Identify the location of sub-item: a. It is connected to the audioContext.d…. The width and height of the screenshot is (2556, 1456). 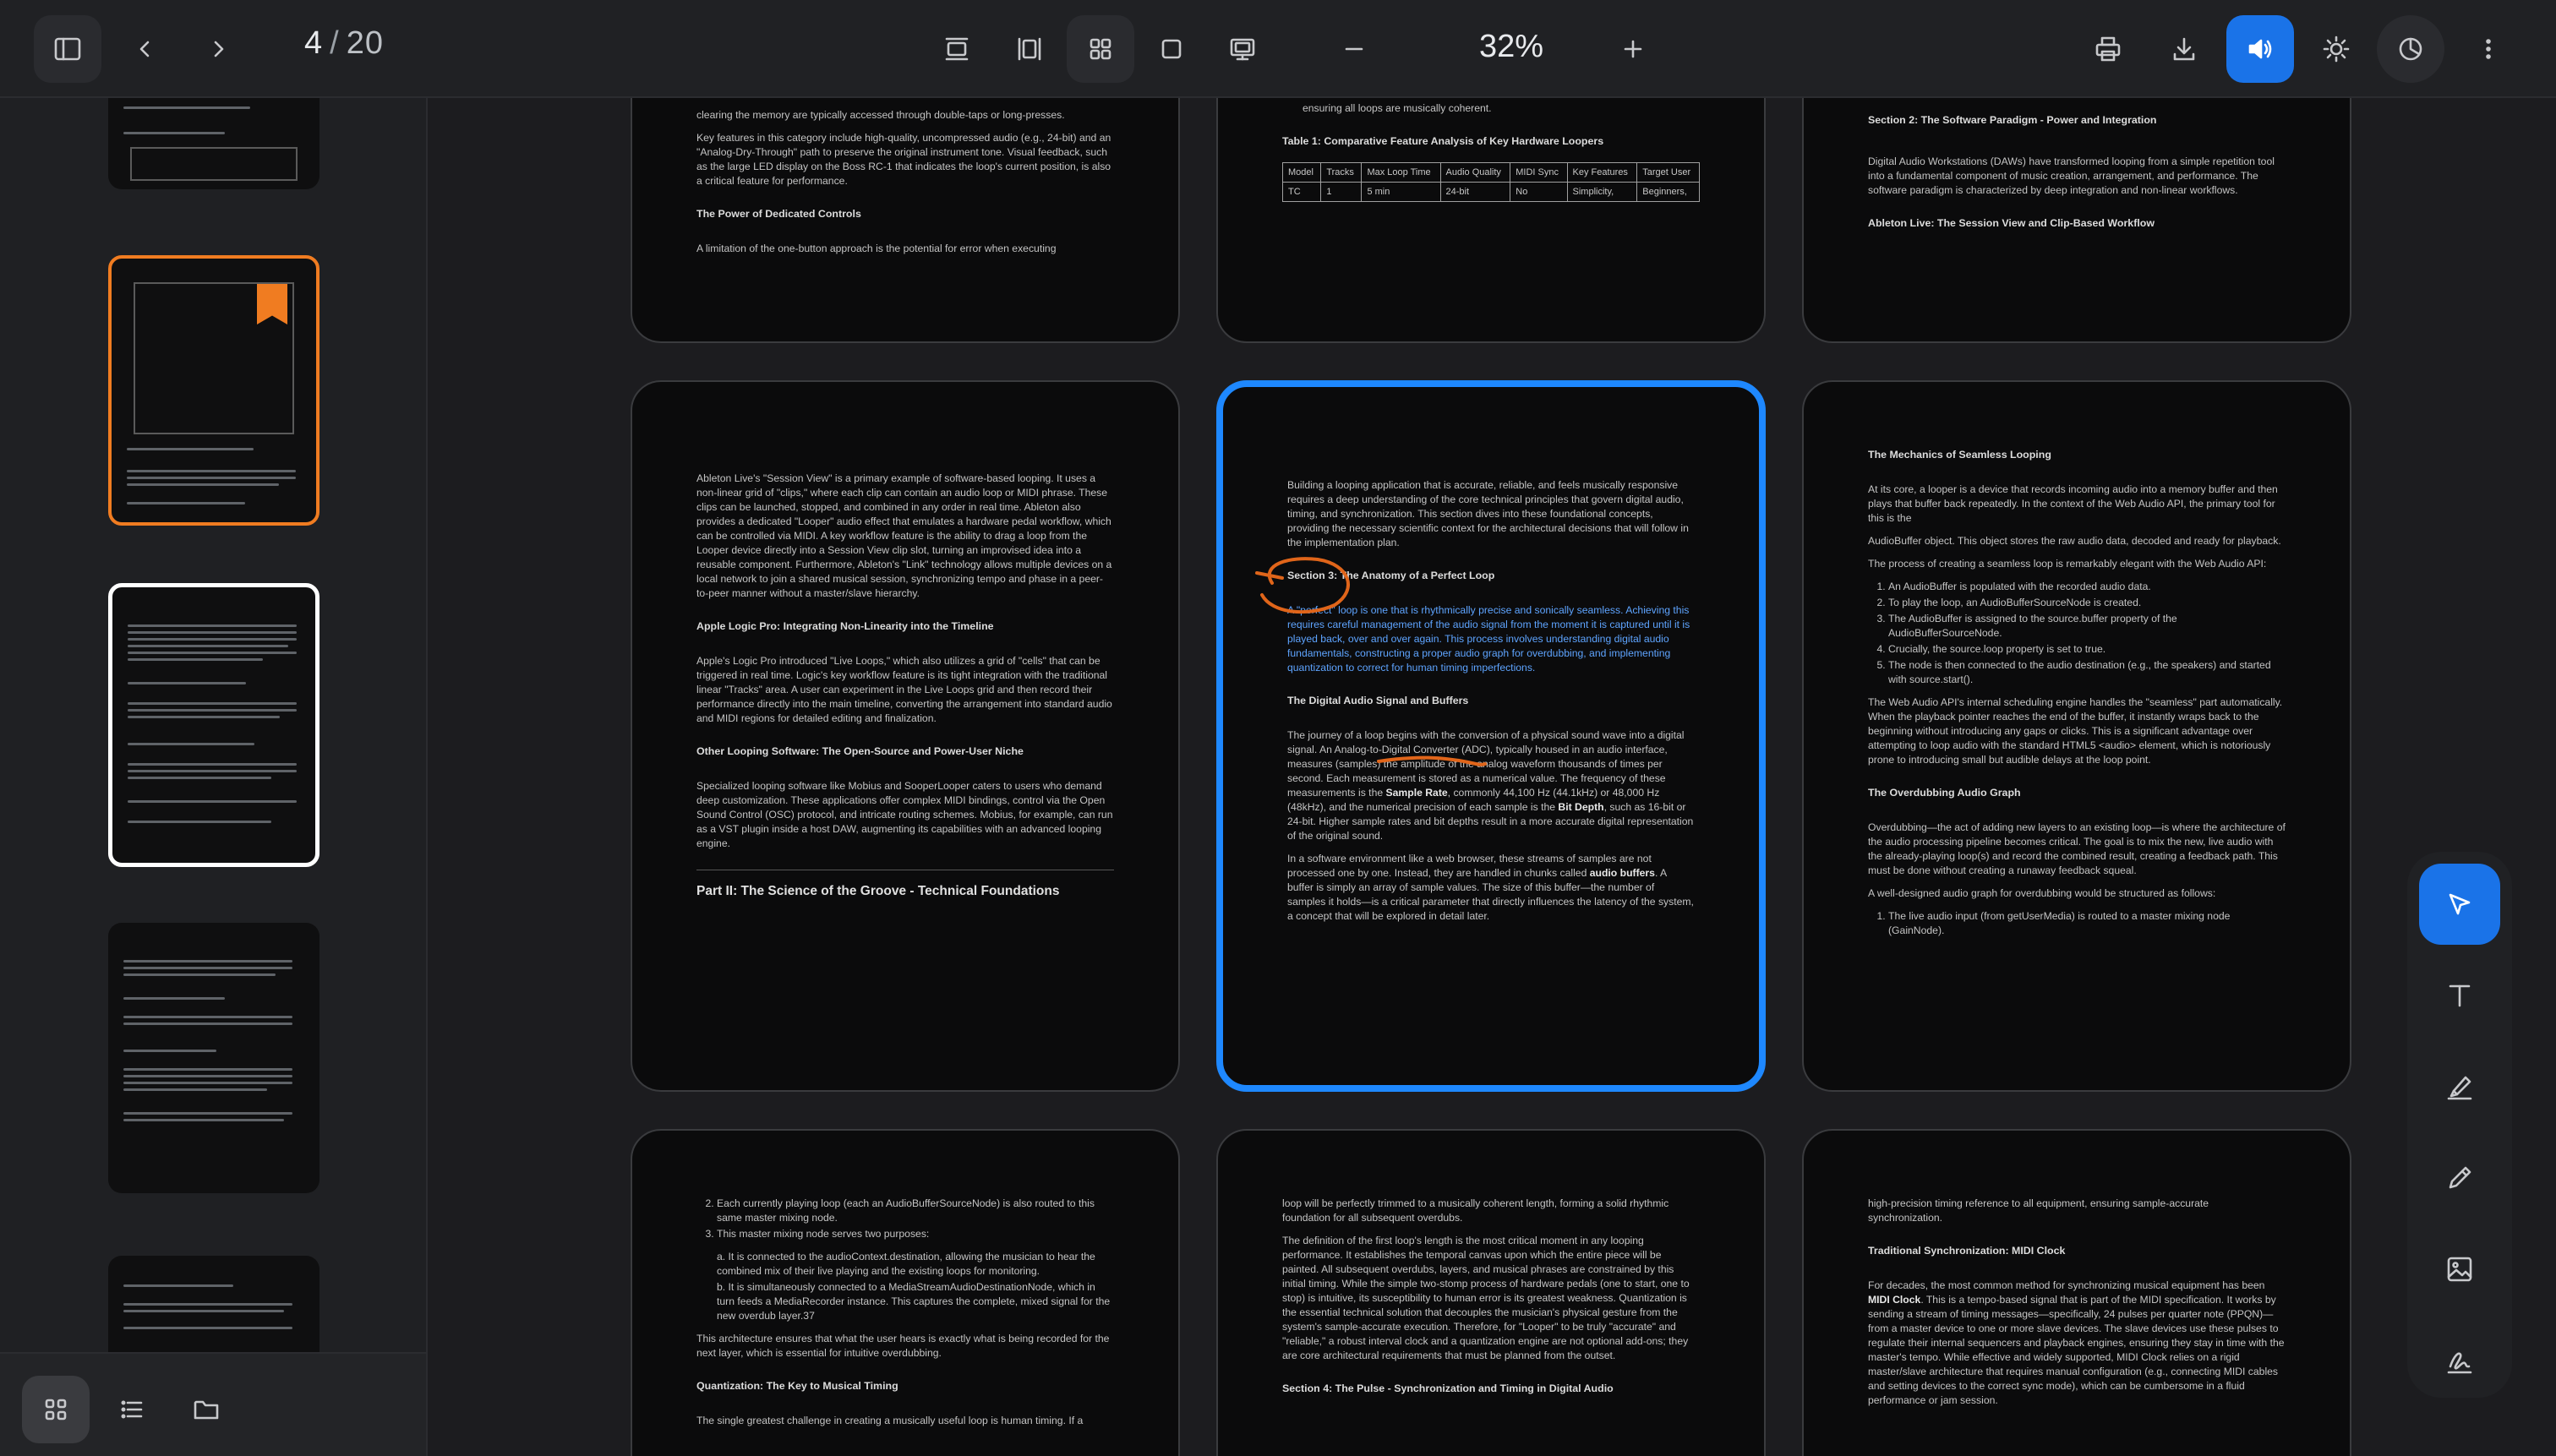
(906, 1264).